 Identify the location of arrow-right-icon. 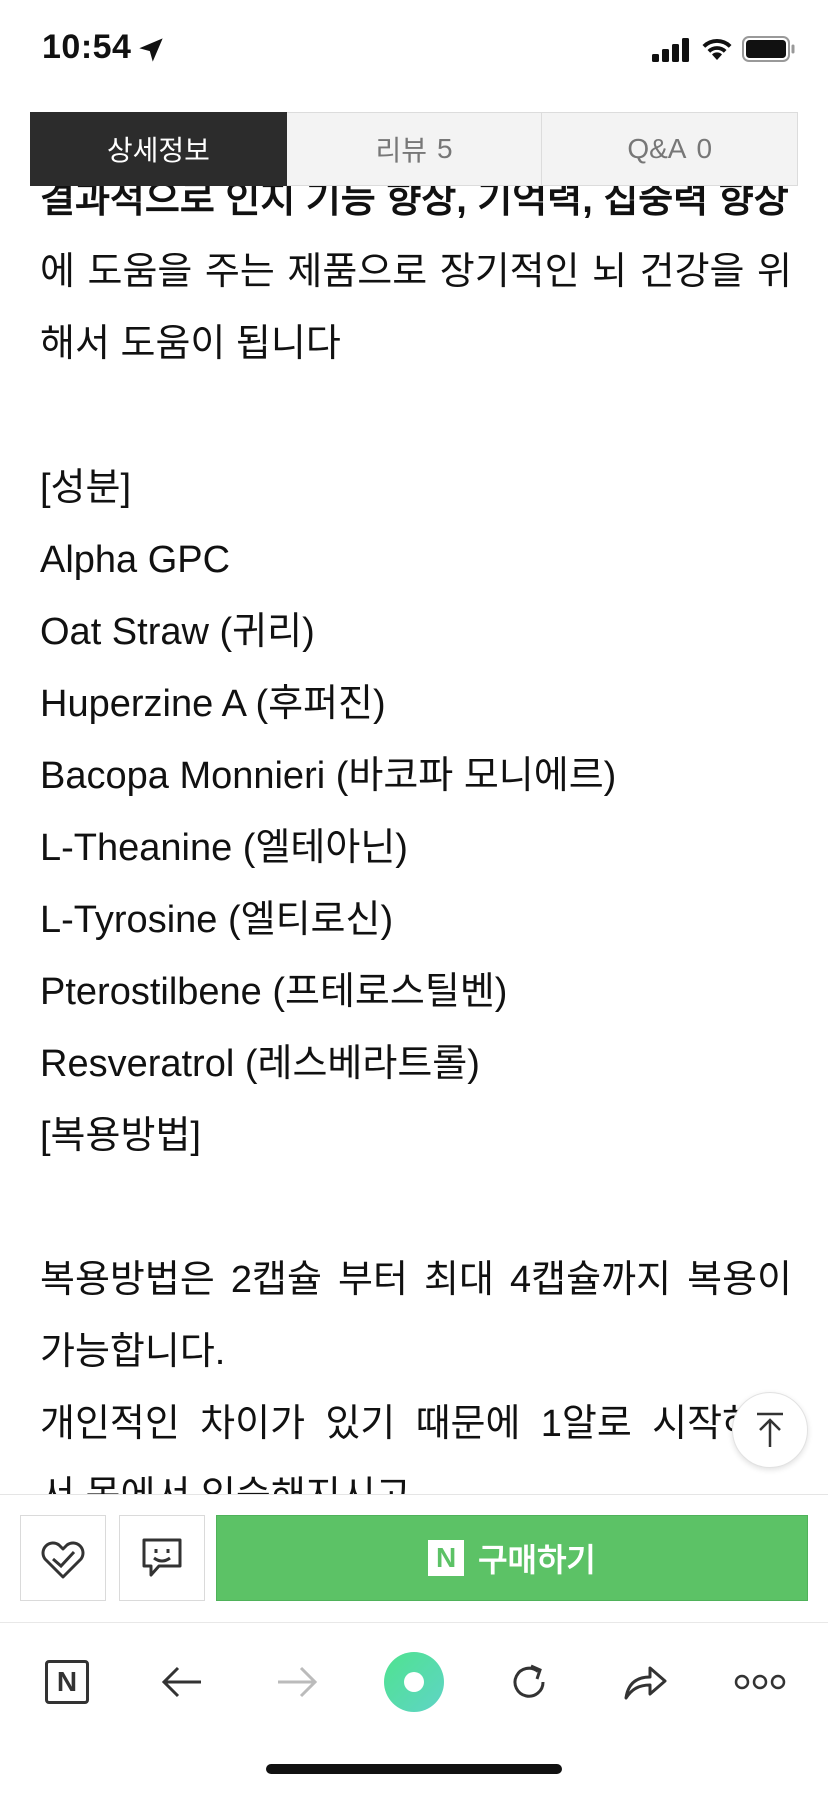
(298, 1682).